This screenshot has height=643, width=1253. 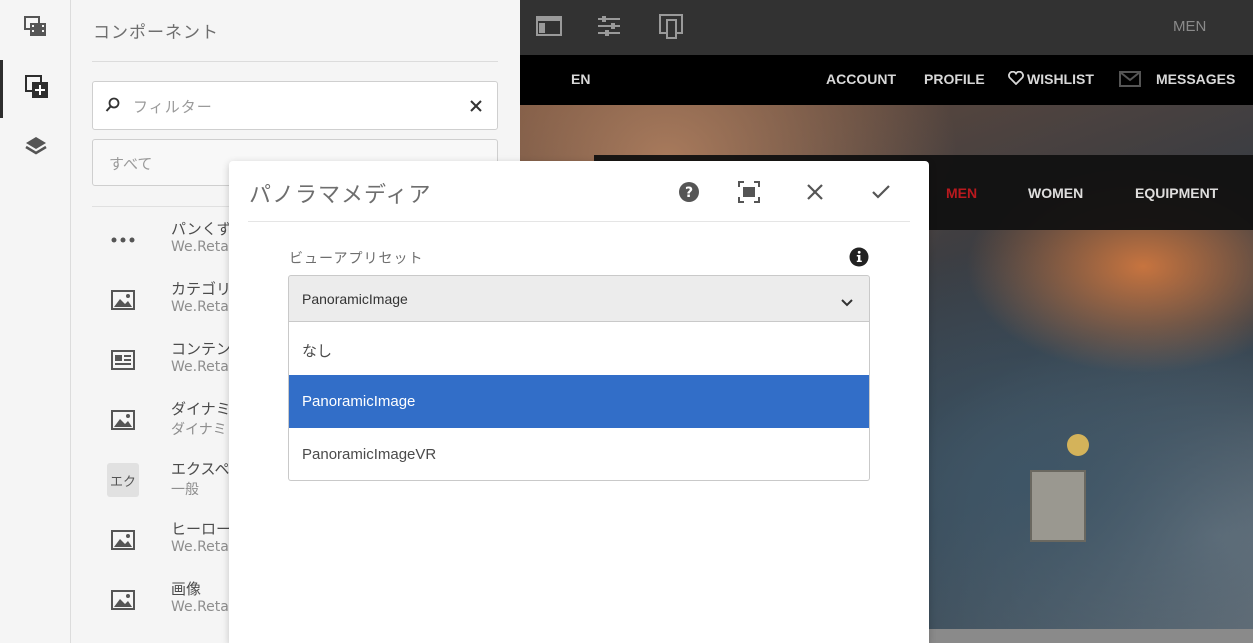 I want to click on done-check-icon, so click(x=881, y=192).